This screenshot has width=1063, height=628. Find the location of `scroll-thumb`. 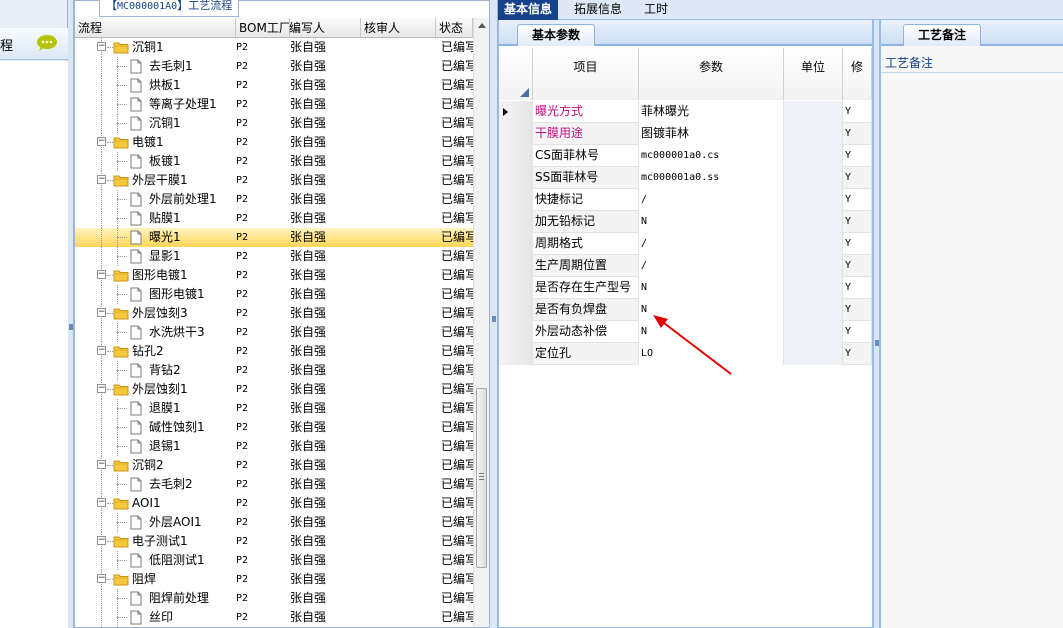

scroll-thumb is located at coordinates (481, 478).